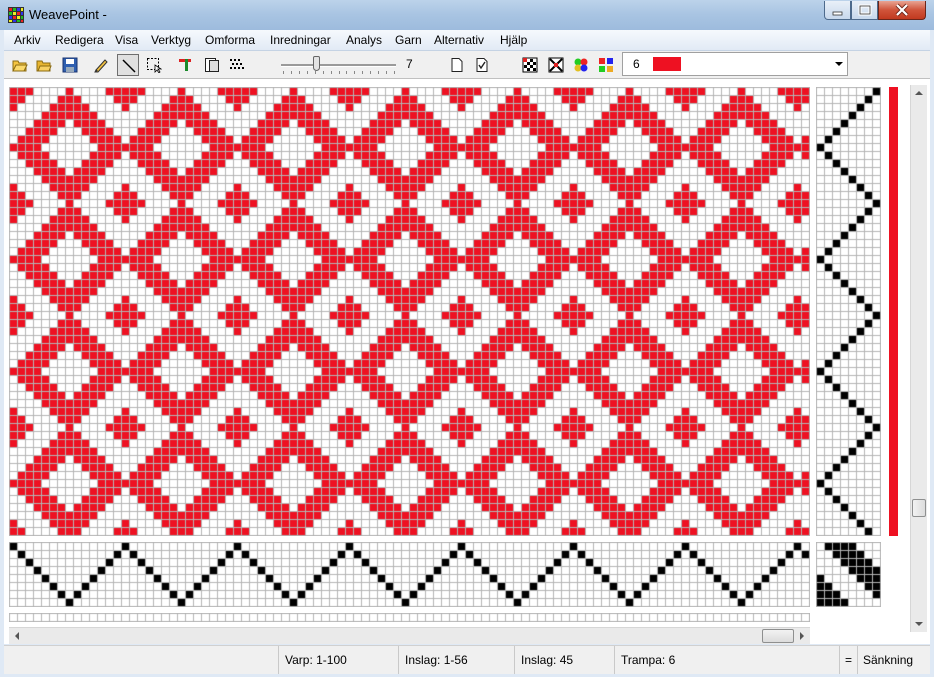 This screenshot has height=677, width=934. What do you see at coordinates (171, 40) in the screenshot?
I see `menu-verktyg: Verktyg` at bounding box center [171, 40].